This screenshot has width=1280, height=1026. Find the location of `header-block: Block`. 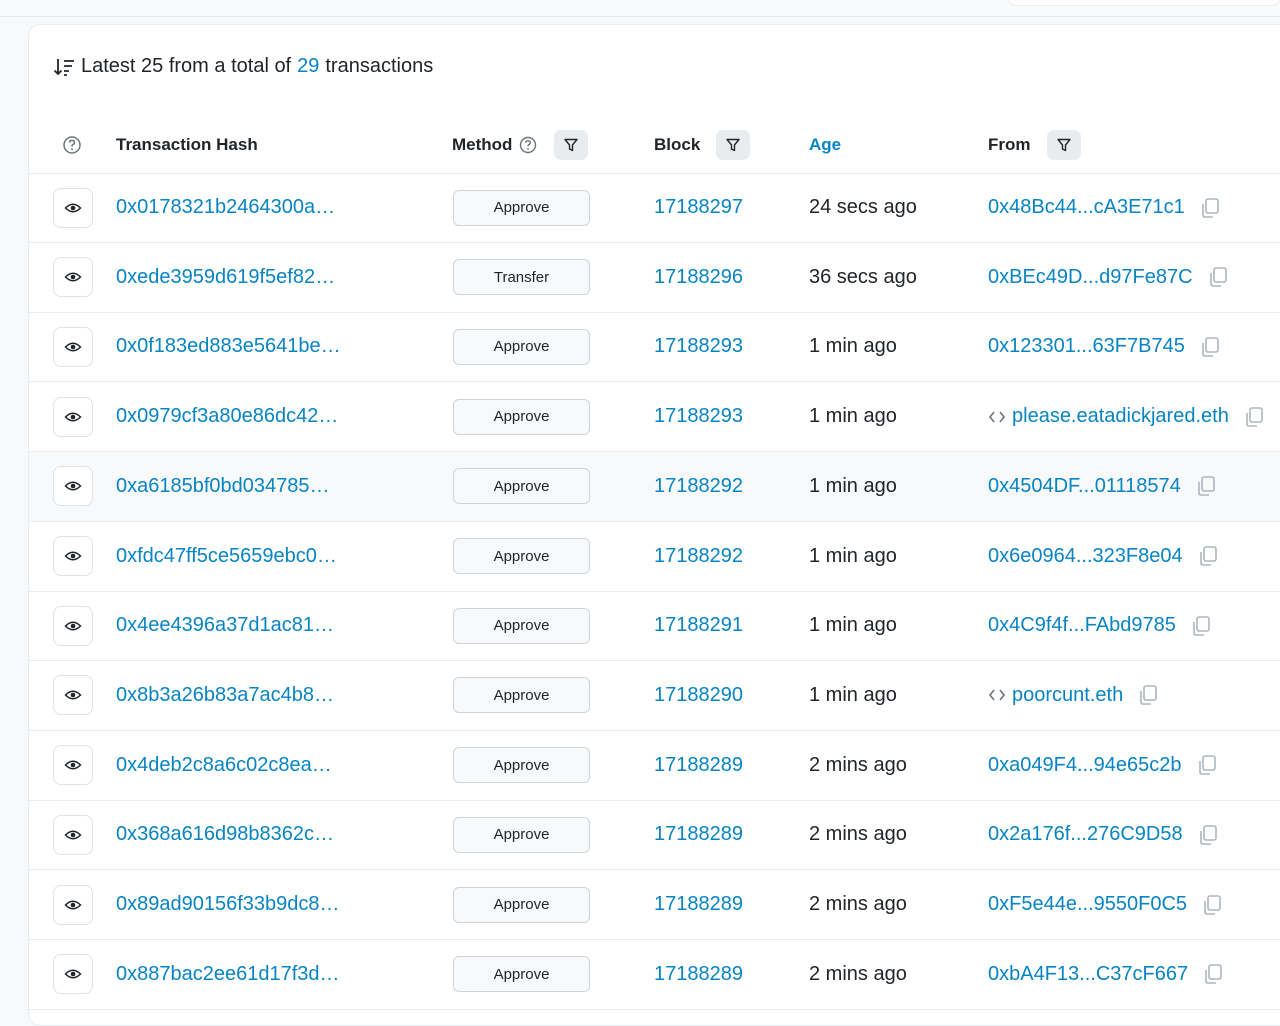

header-block: Block is located at coordinates (702, 145).